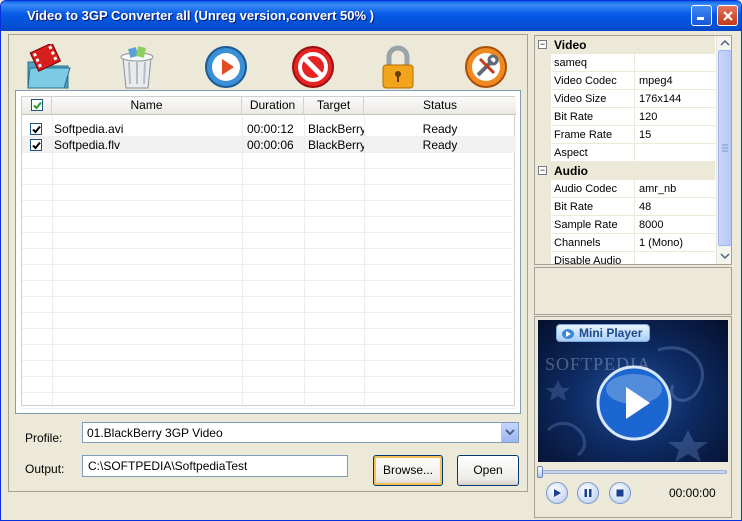  What do you see at coordinates (675, 117) in the screenshot?
I see `property-value: 120` at bounding box center [675, 117].